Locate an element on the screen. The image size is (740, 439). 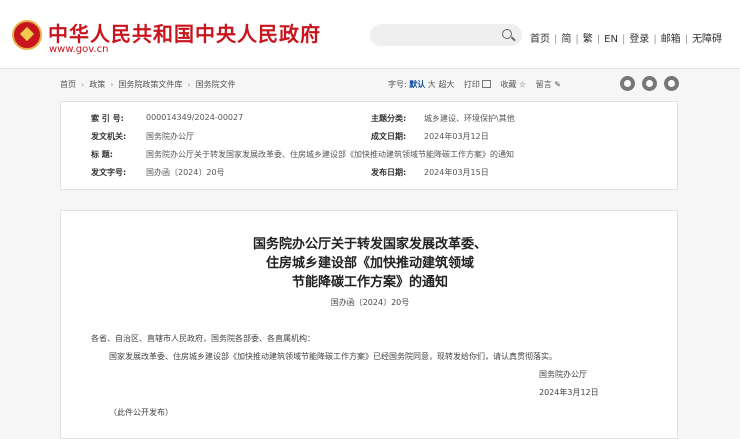
breadcrumb-policy-library: 国务院政策文件库 is located at coordinates (150, 84).